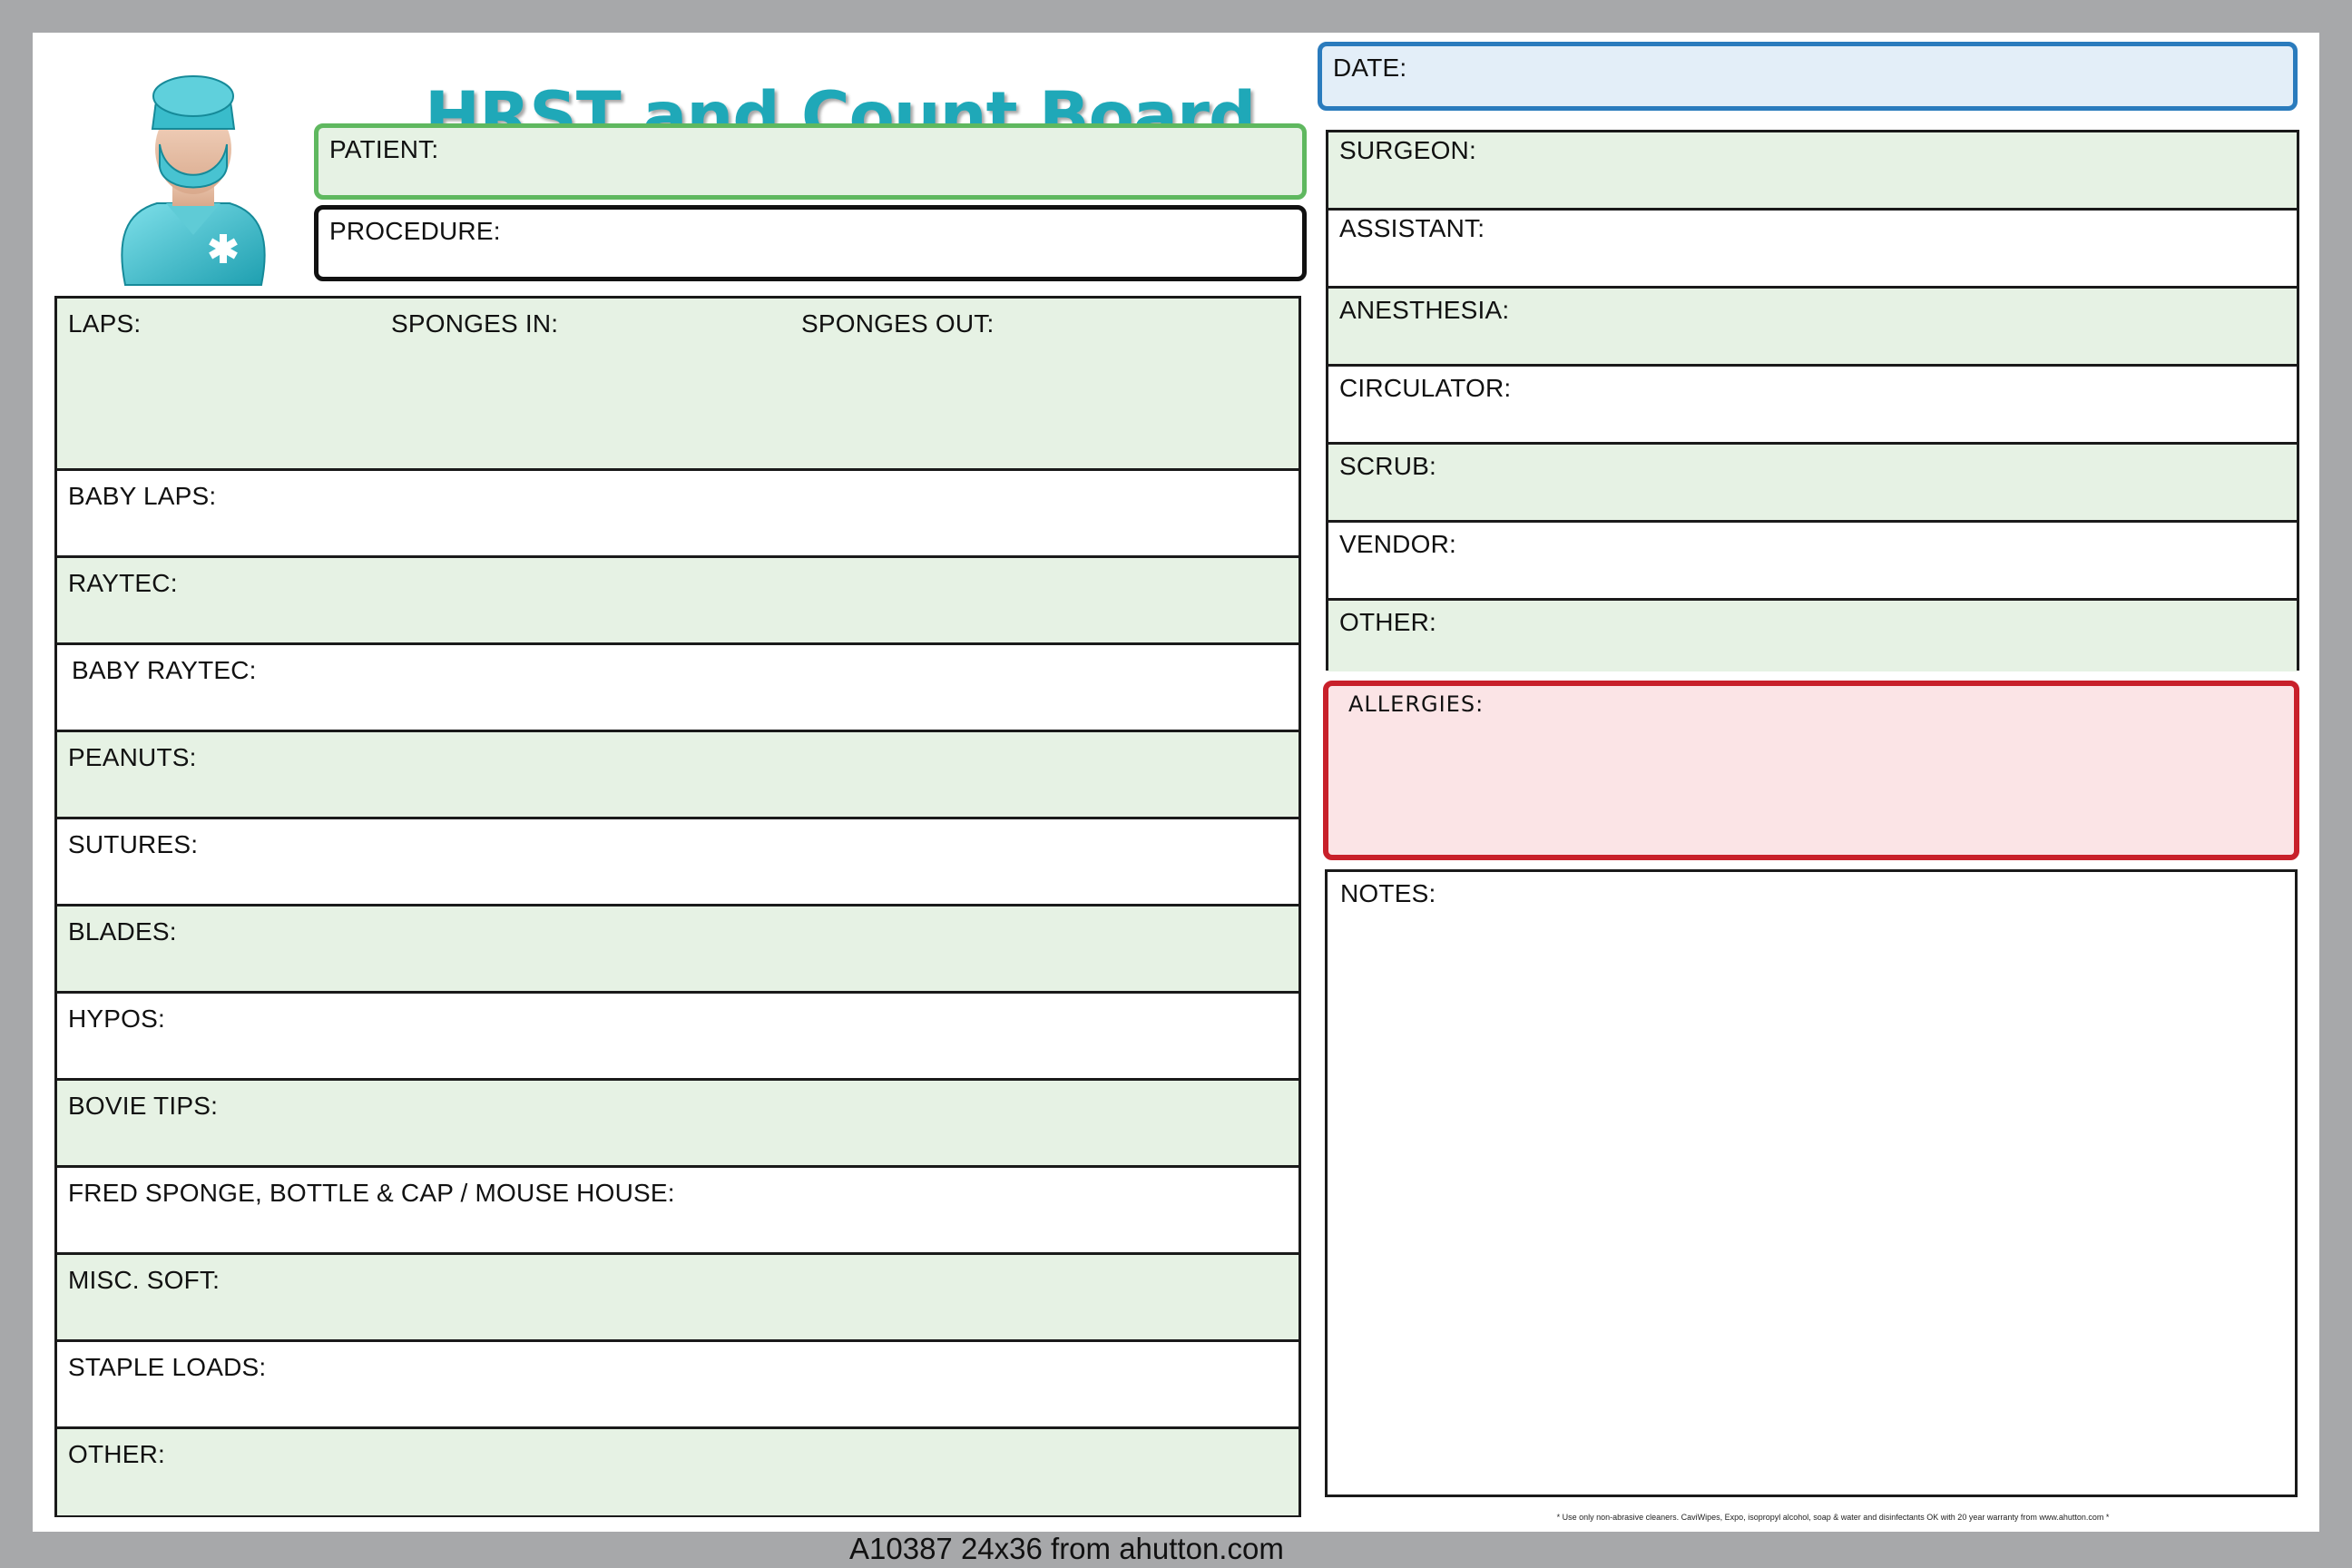 This screenshot has height=1568, width=2352. What do you see at coordinates (677, 775) in the screenshot?
I see `count-row-peanuts: PEANUTS:` at bounding box center [677, 775].